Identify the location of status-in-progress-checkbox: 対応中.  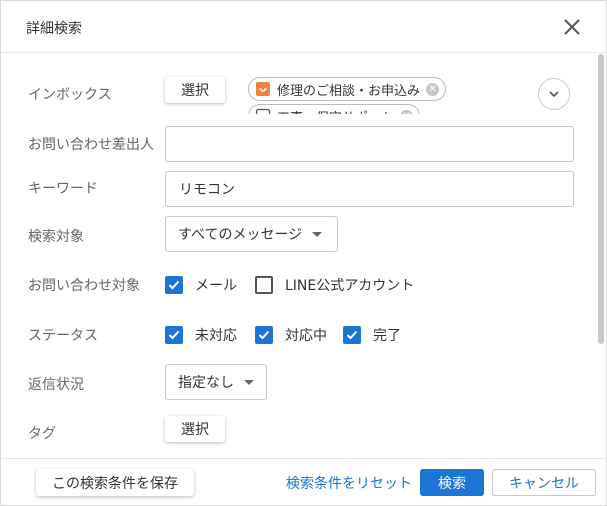
(291, 335).